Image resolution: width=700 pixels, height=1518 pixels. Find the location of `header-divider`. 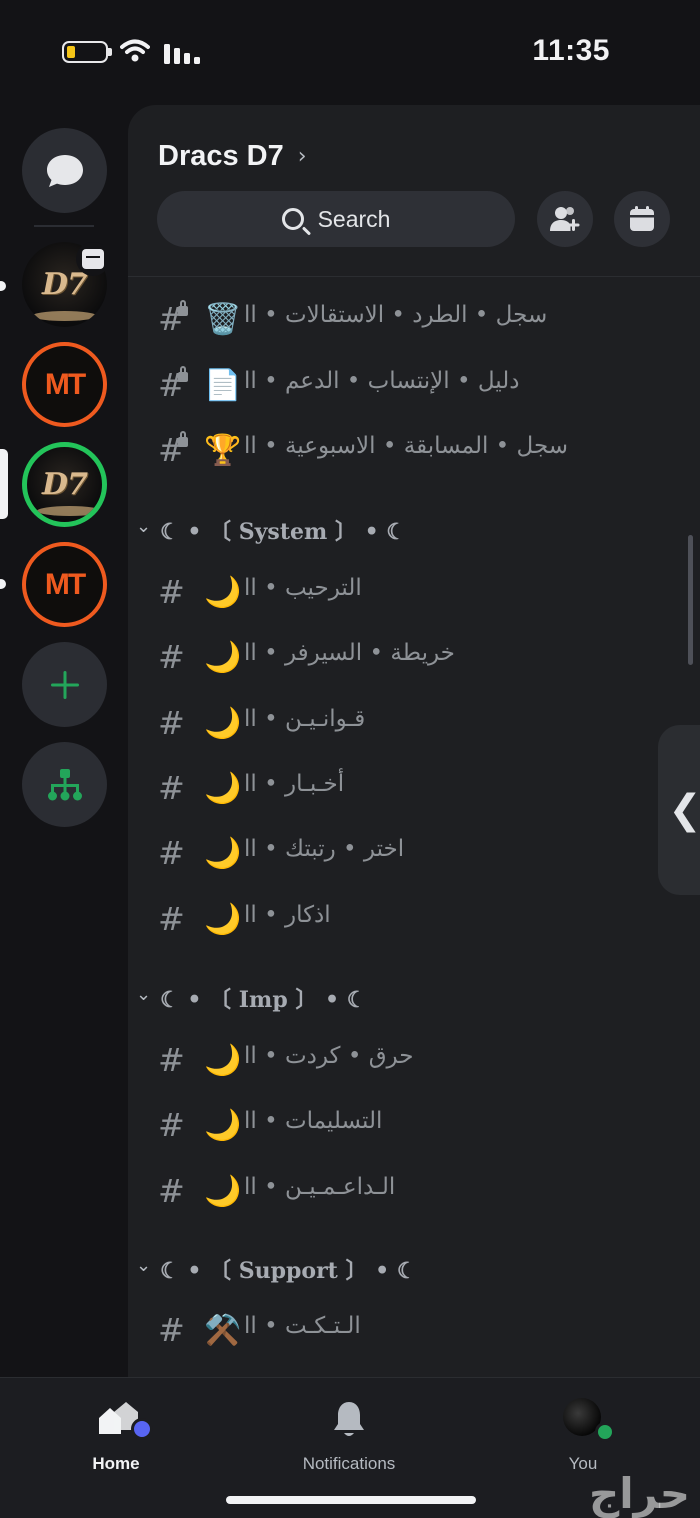

header-divider is located at coordinates (414, 276).